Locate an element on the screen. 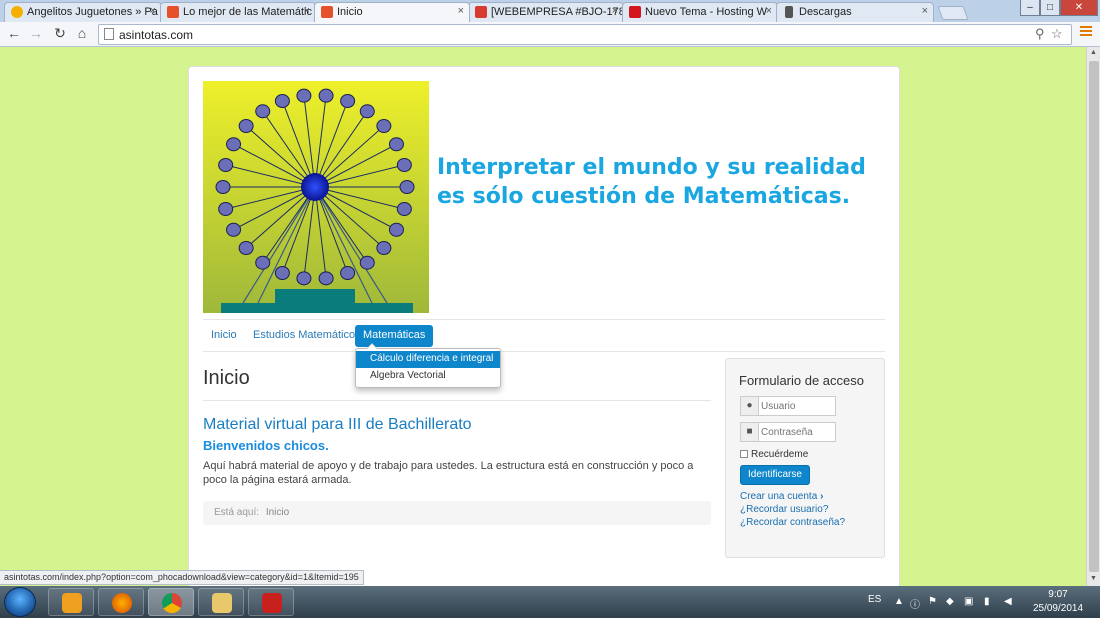  remind-username-link: ¿Recordar usuario? is located at coordinates (784, 509).